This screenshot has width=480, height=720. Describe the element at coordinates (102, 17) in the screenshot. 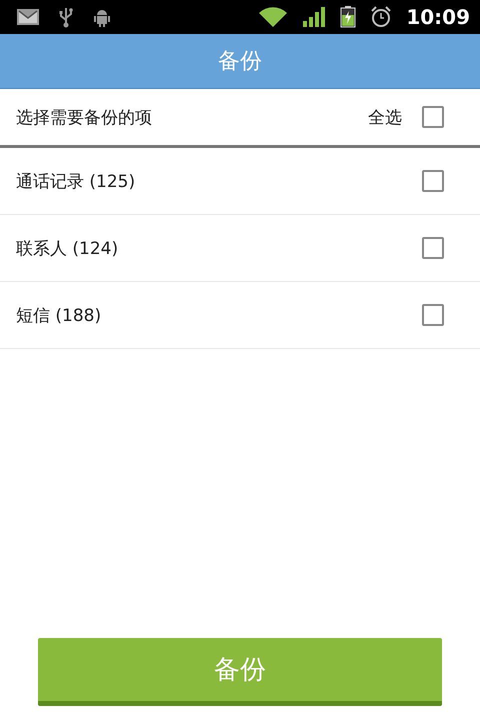

I see `android-icon` at that location.